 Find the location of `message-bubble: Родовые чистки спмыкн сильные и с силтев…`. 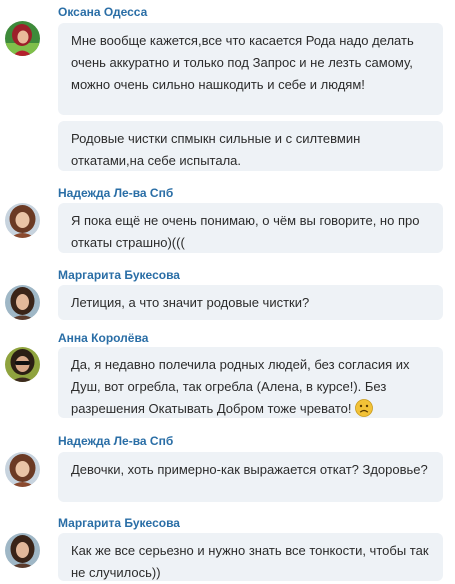

message-bubble: Родовые чистки спмыкн сильные и с силтев… is located at coordinates (250, 146).